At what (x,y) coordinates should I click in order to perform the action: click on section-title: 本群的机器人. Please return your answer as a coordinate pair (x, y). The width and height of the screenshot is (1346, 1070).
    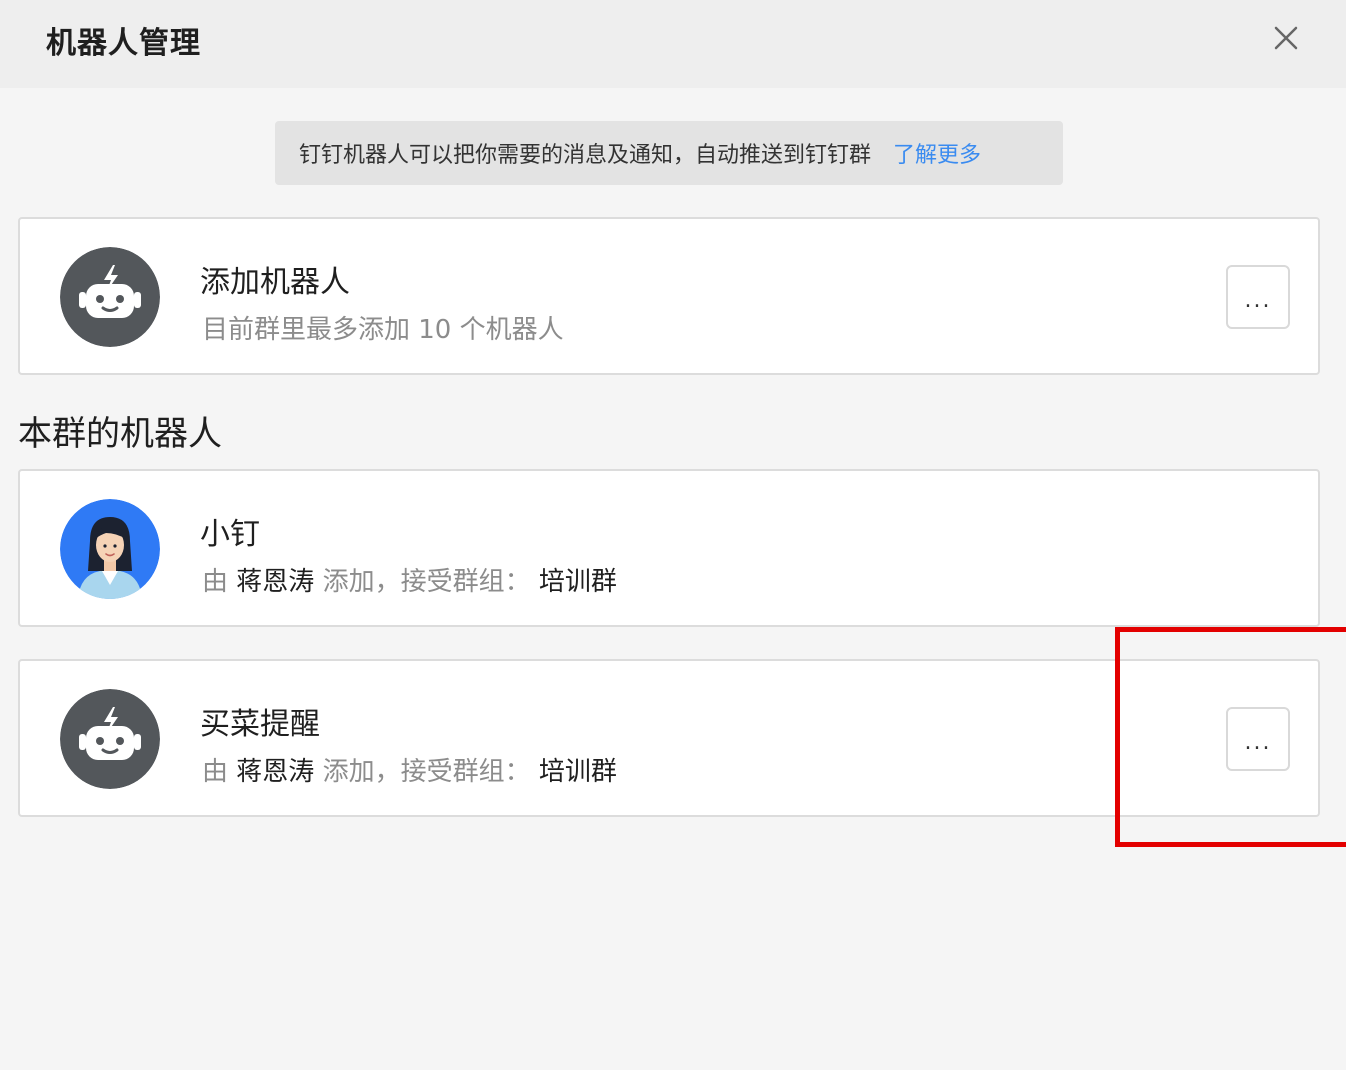
    Looking at the image, I should click on (120, 434).